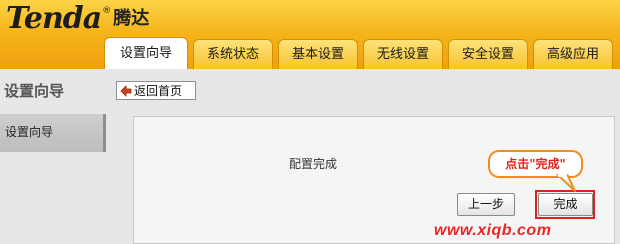 The image size is (620, 244). Describe the element at coordinates (233, 54) in the screenshot. I see `tab-system-status: 系统状态` at that location.